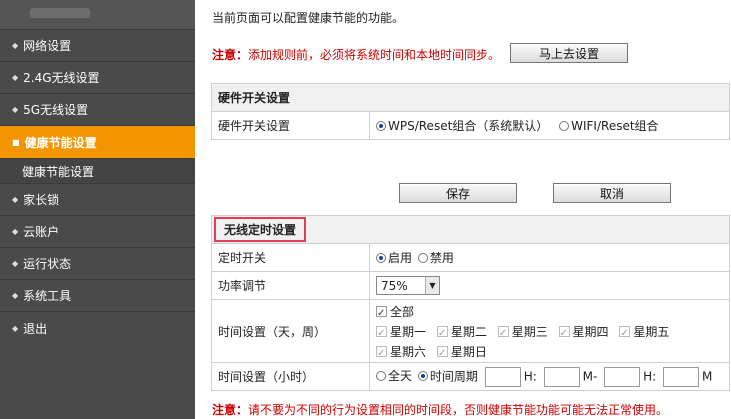 This screenshot has width=731, height=419. I want to click on power-label: 功率调节, so click(290, 285).